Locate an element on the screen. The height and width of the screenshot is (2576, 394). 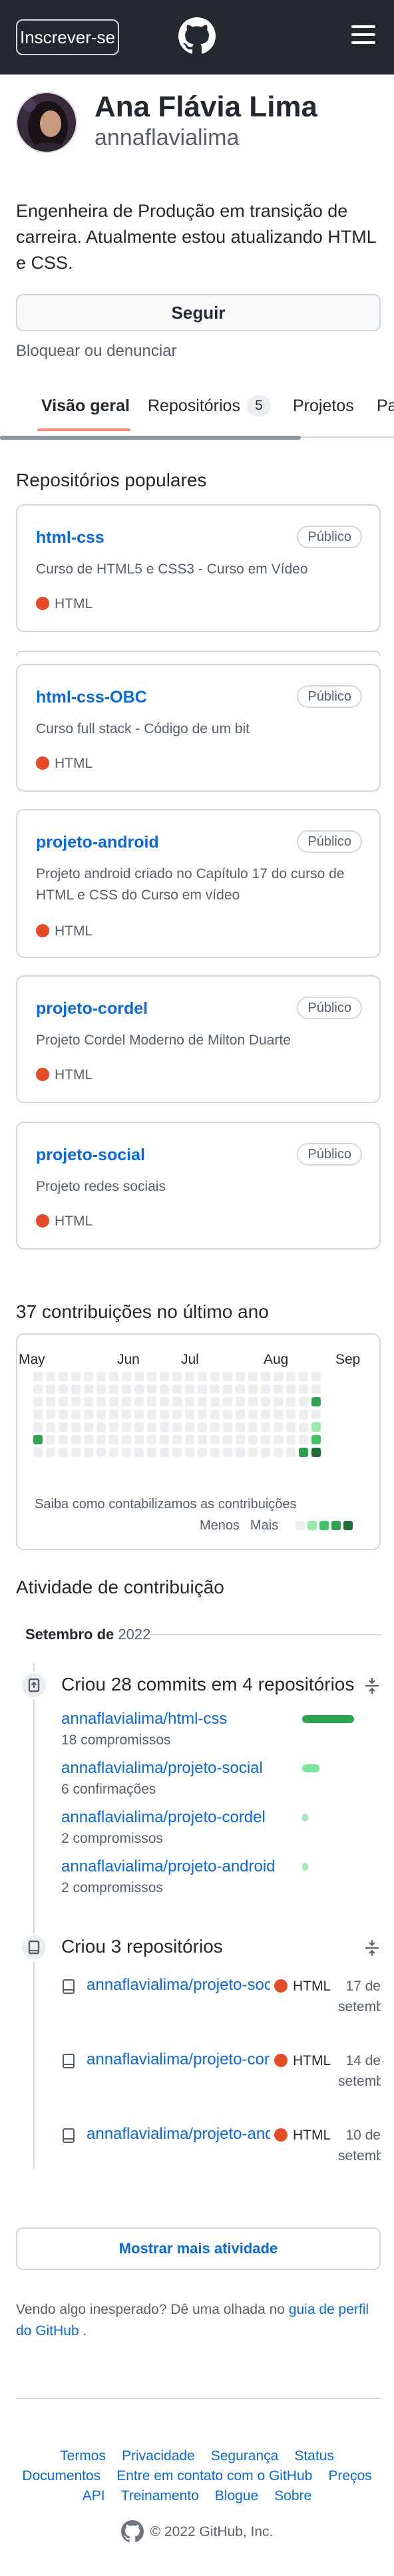
avatar is located at coordinates (47, 122).